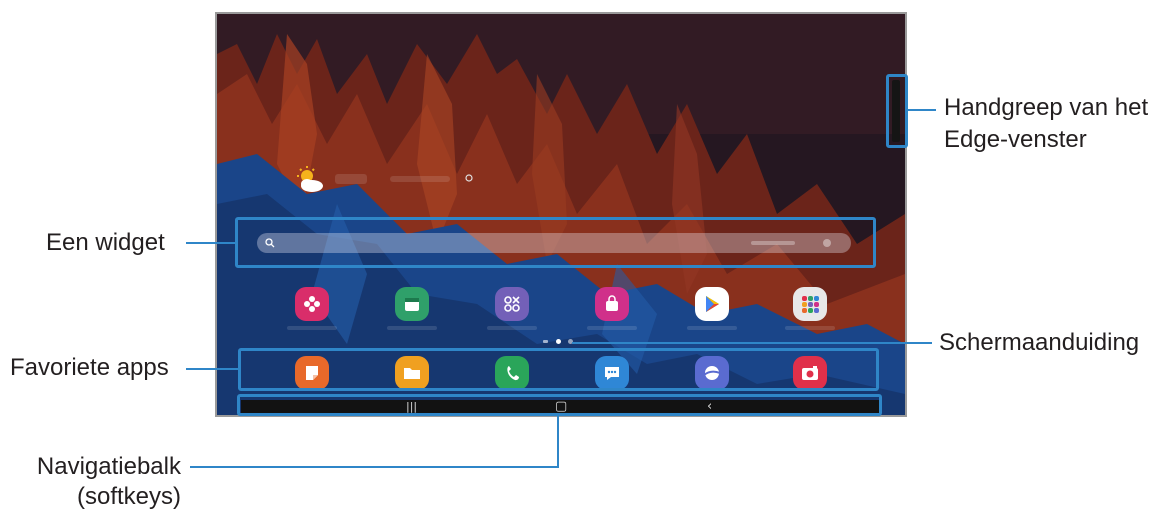 This screenshot has height=513, width=1164. What do you see at coordinates (212, 369) in the screenshot?
I see `favorite-apps-leader` at bounding box center [212, 369].